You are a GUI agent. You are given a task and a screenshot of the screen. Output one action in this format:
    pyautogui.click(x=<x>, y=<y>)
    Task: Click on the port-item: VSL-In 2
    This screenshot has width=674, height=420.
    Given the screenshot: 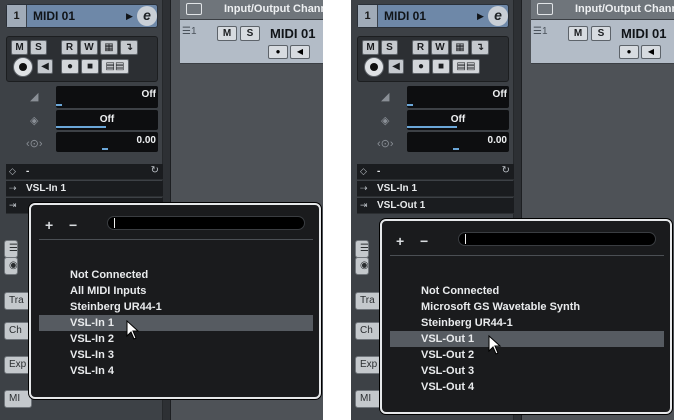 What is the action you would take?
    pyautogui.click(x=176, y=339)
    